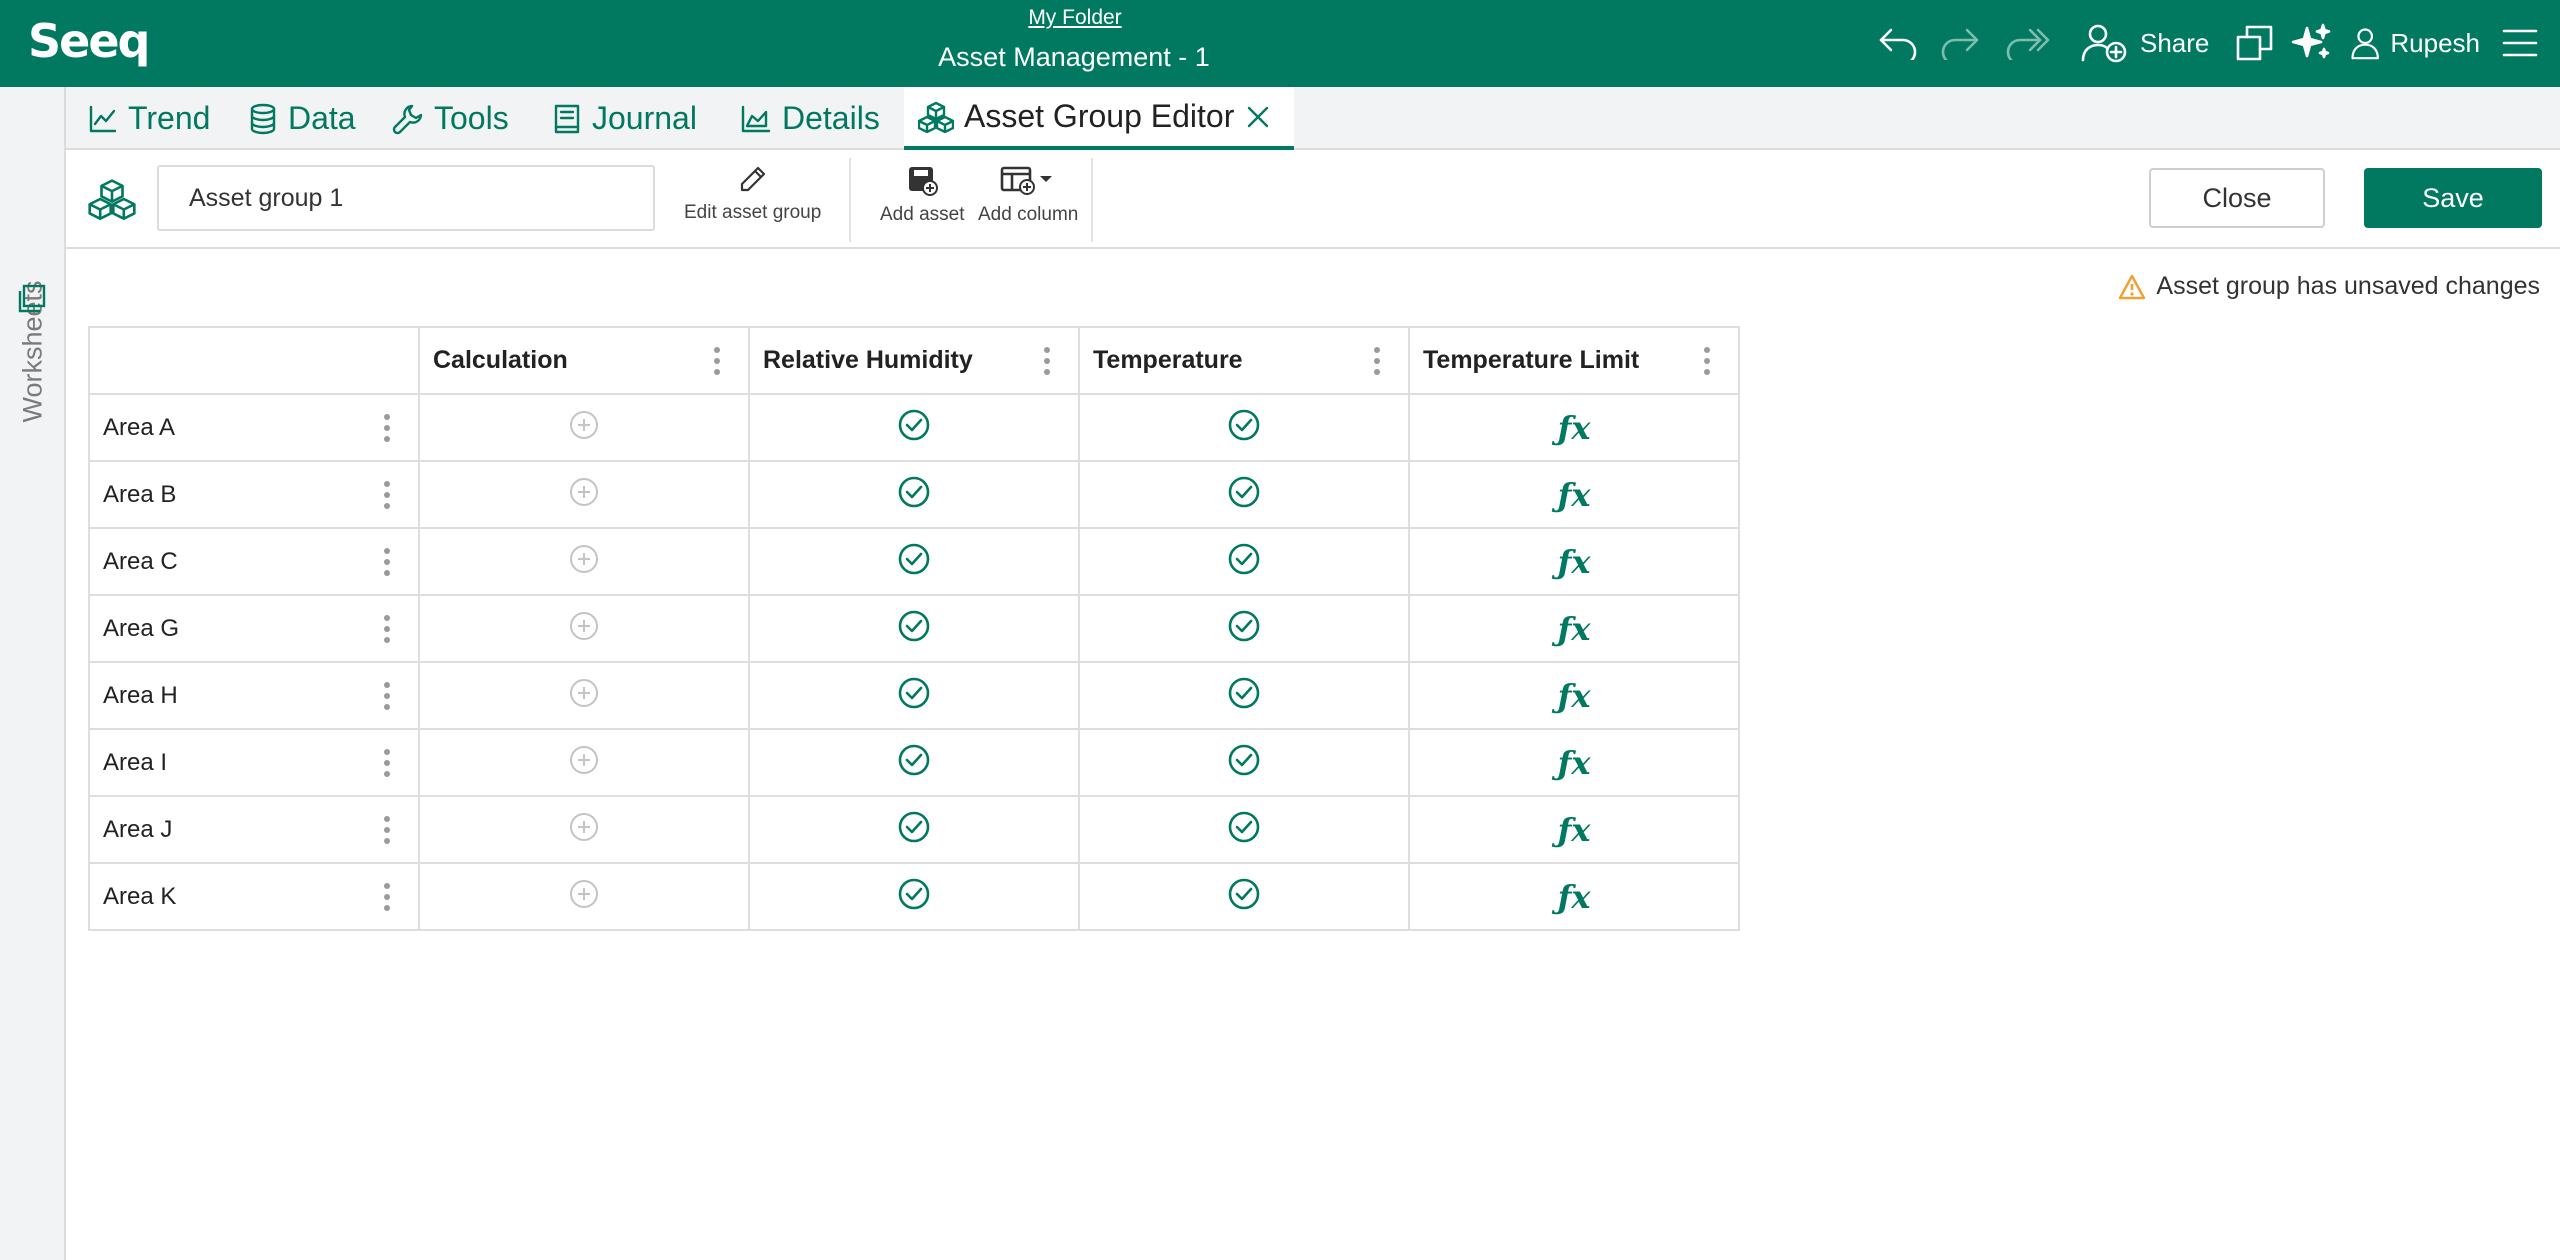 This screenshot has height=1260, width=2560. What do you see at coordinates (1075, 18) in the screenshot?
I see `folder-breadcrumb-link: My Folder` at bounding box center [1075, 18].